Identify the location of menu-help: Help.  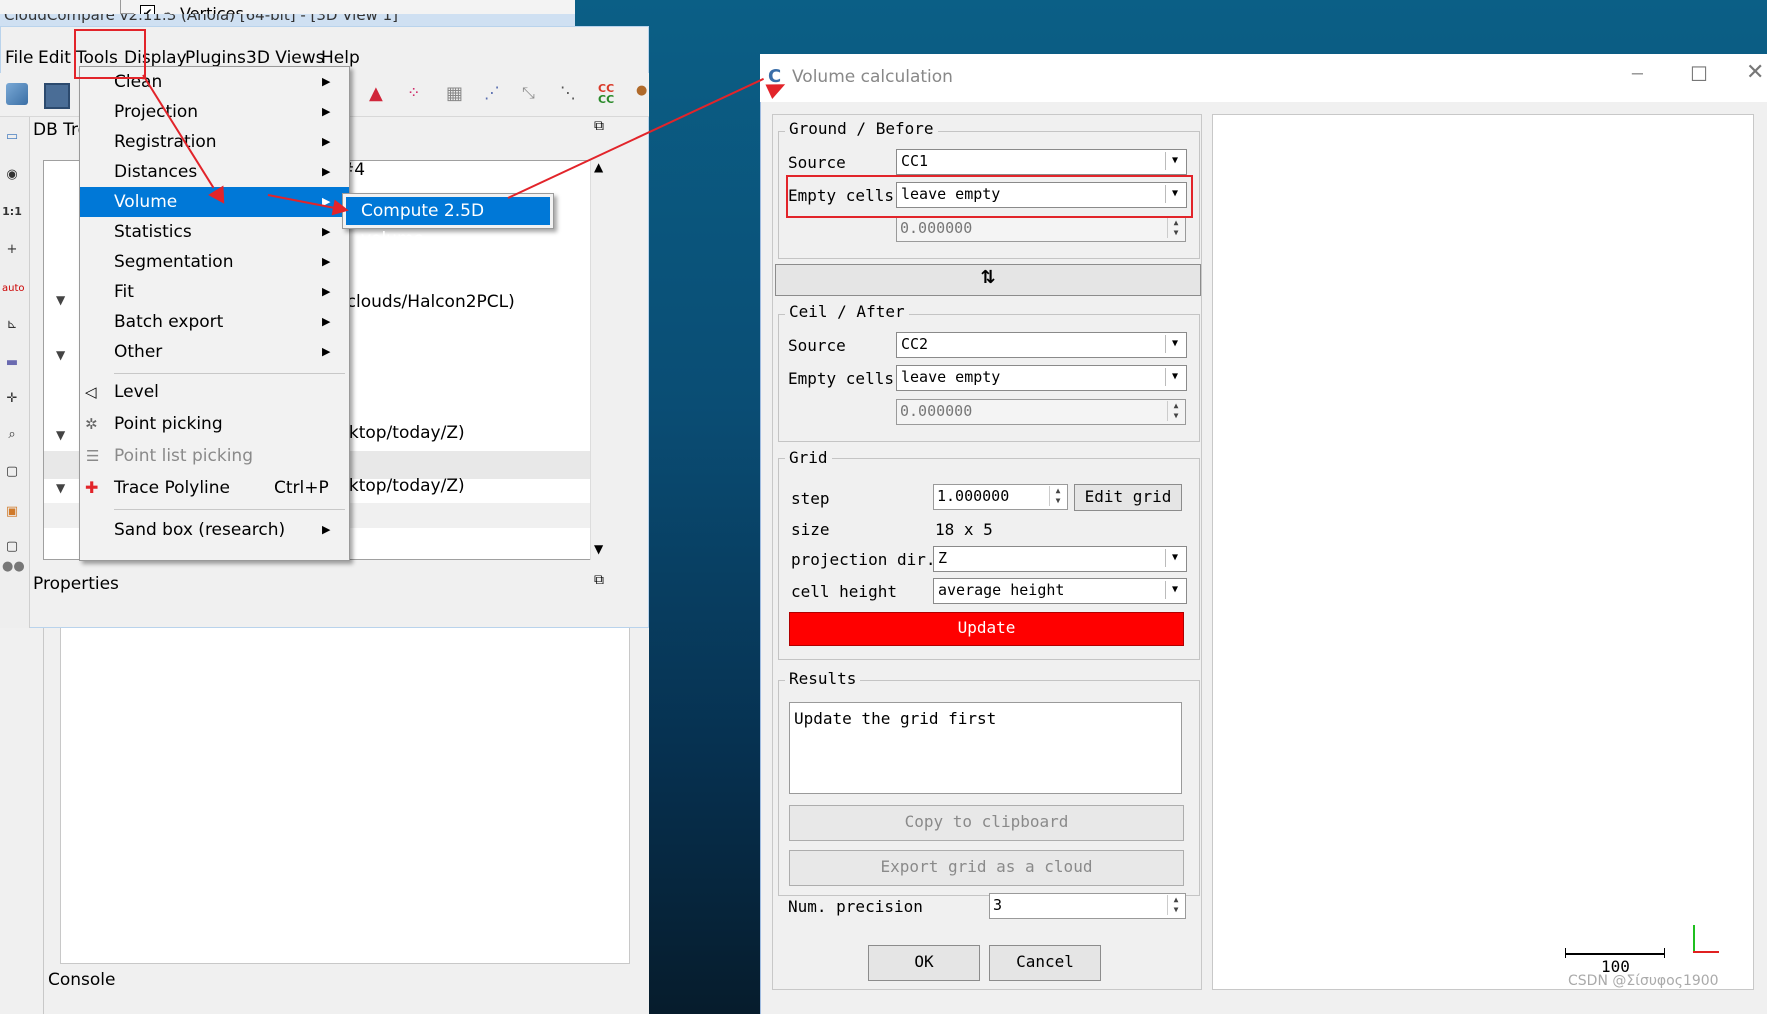
(340, 58).